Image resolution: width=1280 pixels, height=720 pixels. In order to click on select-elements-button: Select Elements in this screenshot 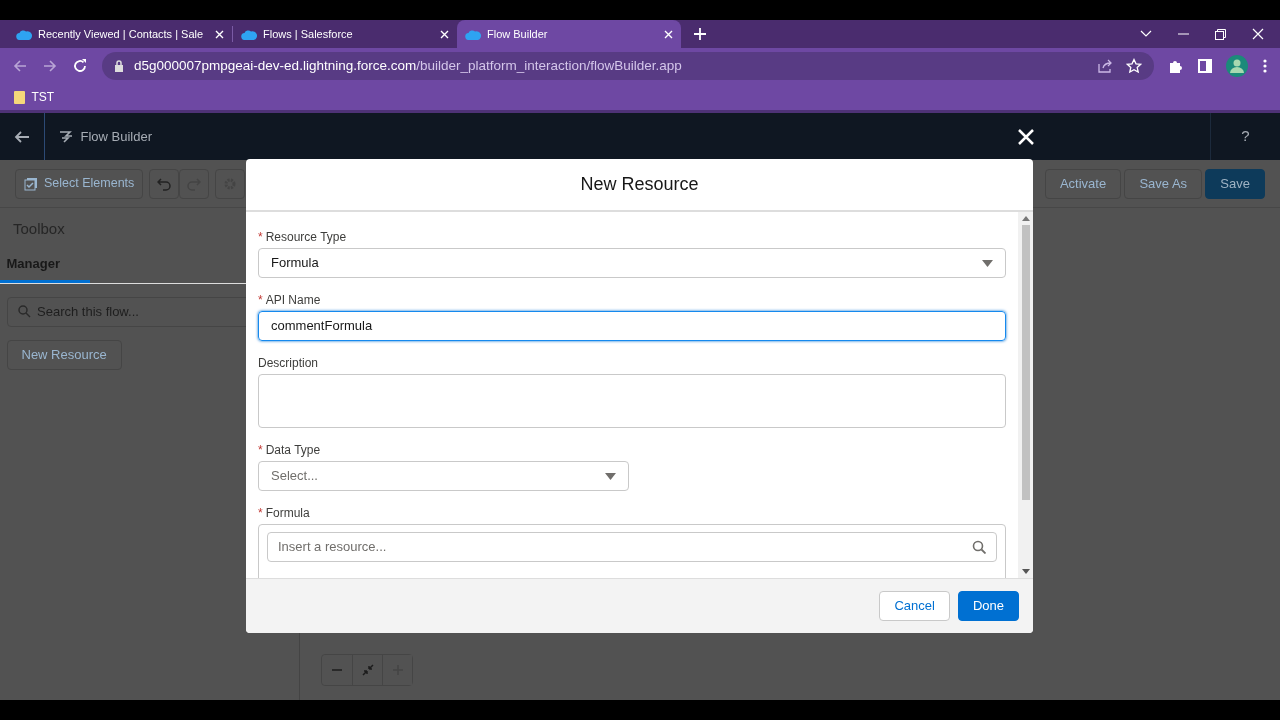, I will do `click(79, 183)`.